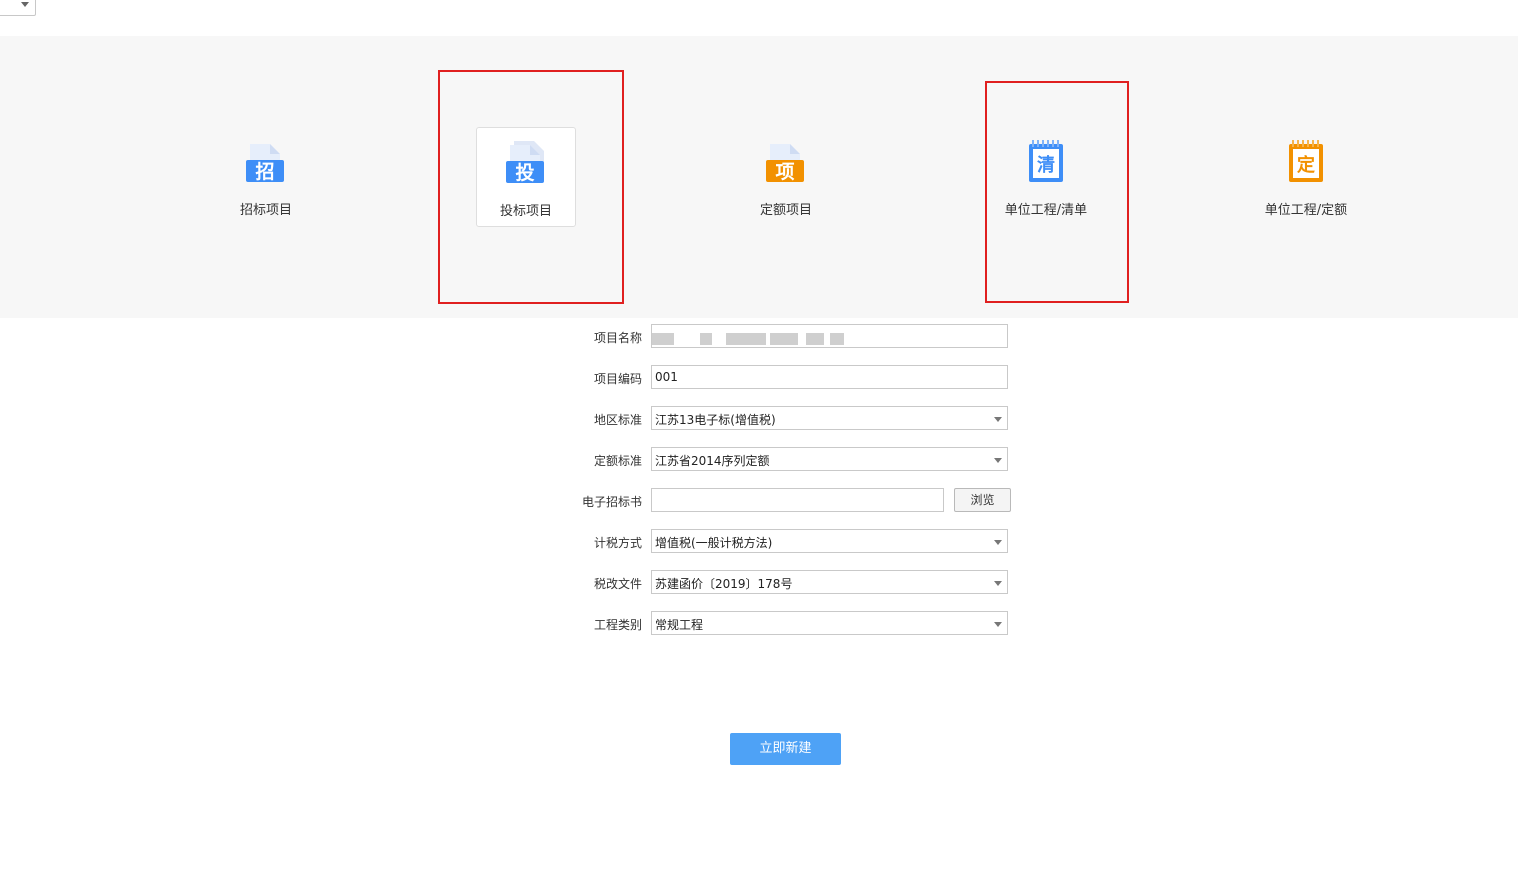 Image resolution: width=1518 pixels, height=872 pixels. I want to click on project-category-label: 工程类别, so click(617, 625).